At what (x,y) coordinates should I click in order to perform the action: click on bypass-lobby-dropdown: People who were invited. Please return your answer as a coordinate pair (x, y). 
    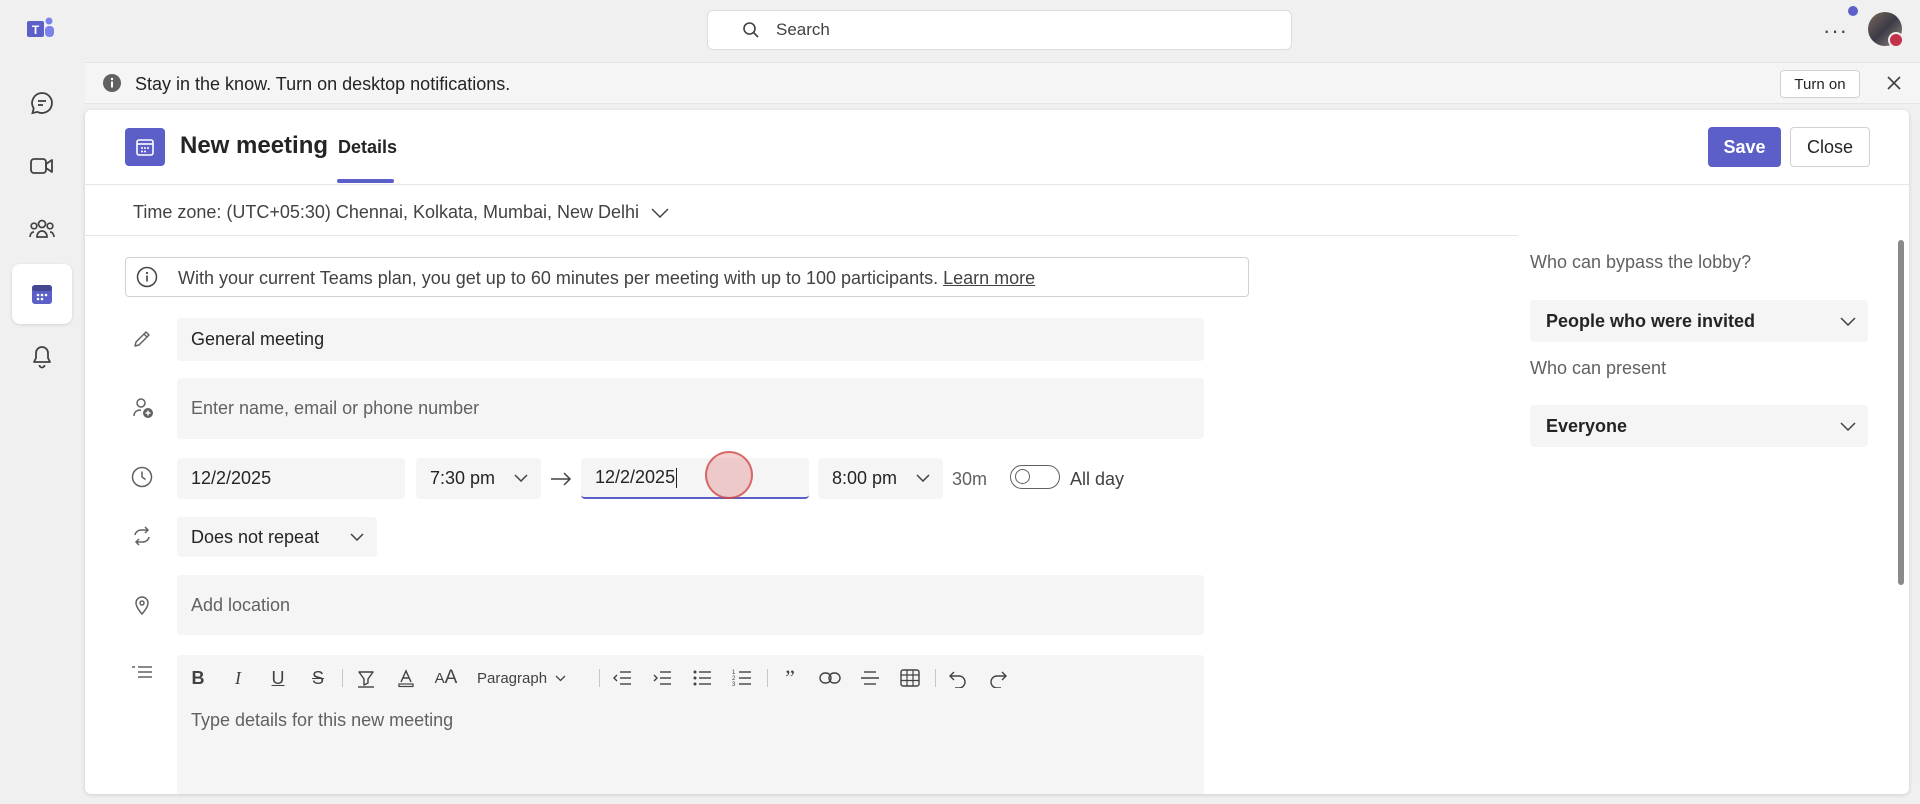
    Looking at the image, I should click on (1699, 321).